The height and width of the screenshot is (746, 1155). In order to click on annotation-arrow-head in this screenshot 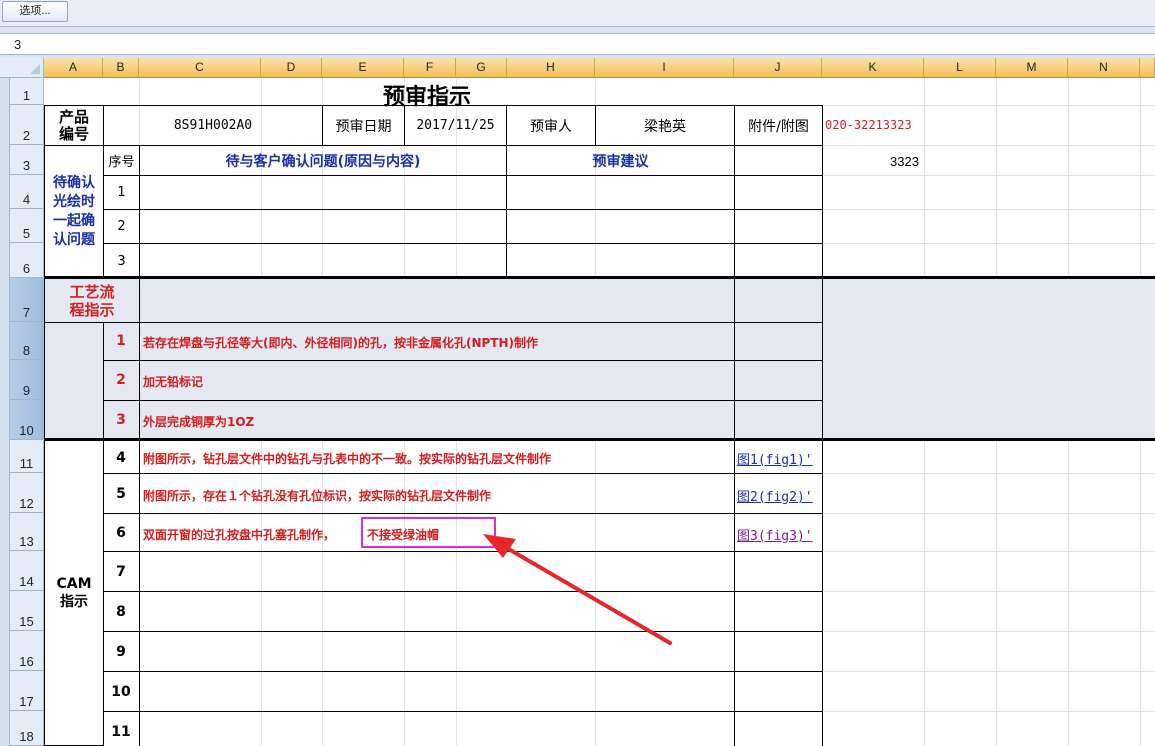, I will do `click(499, 546)`.